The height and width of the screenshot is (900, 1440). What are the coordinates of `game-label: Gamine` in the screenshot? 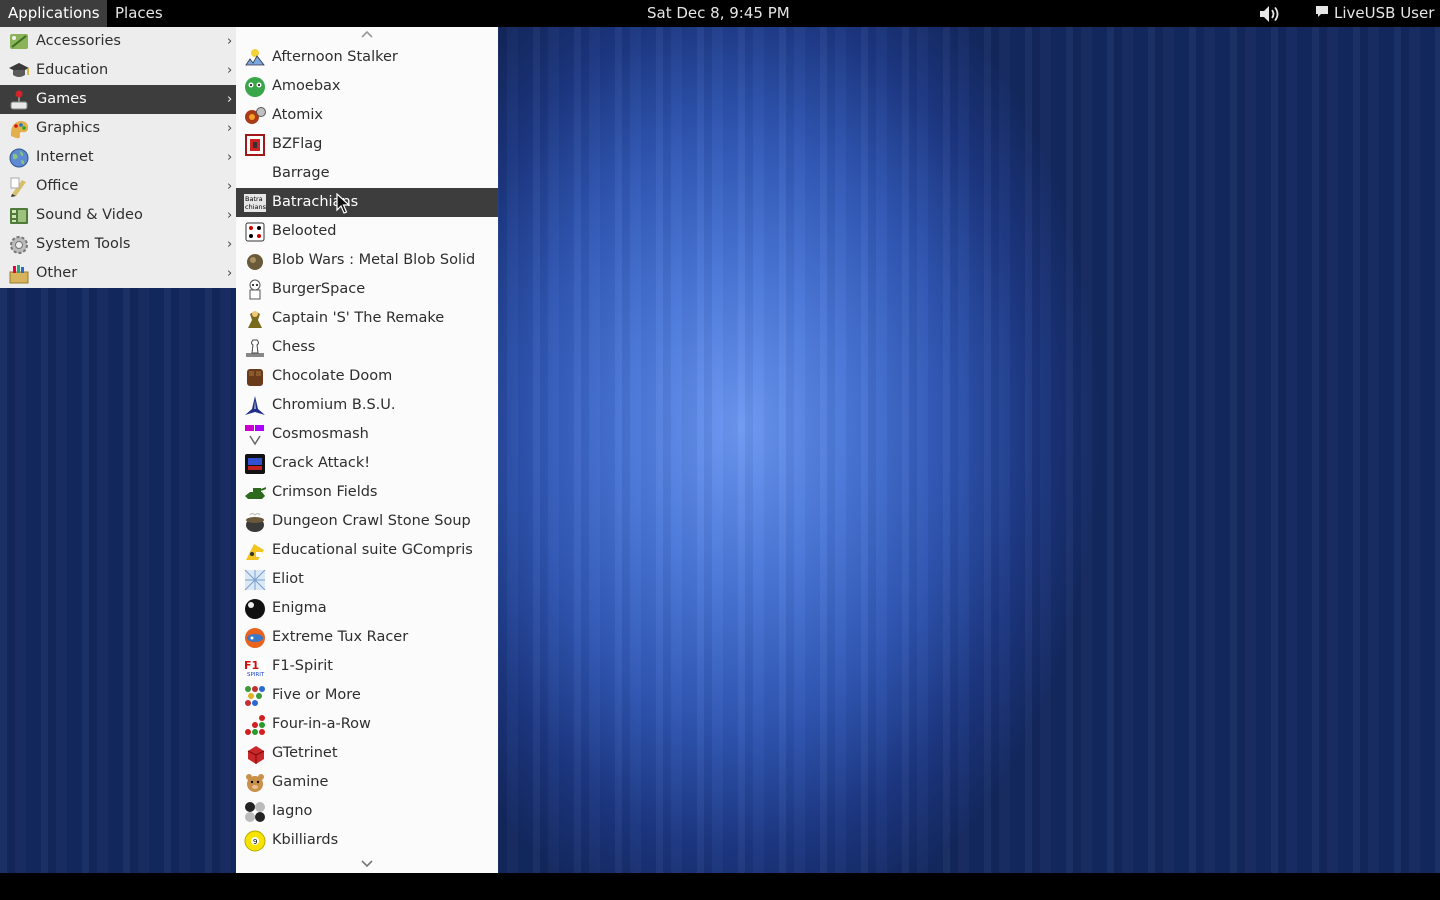 It's located at (300, 782).